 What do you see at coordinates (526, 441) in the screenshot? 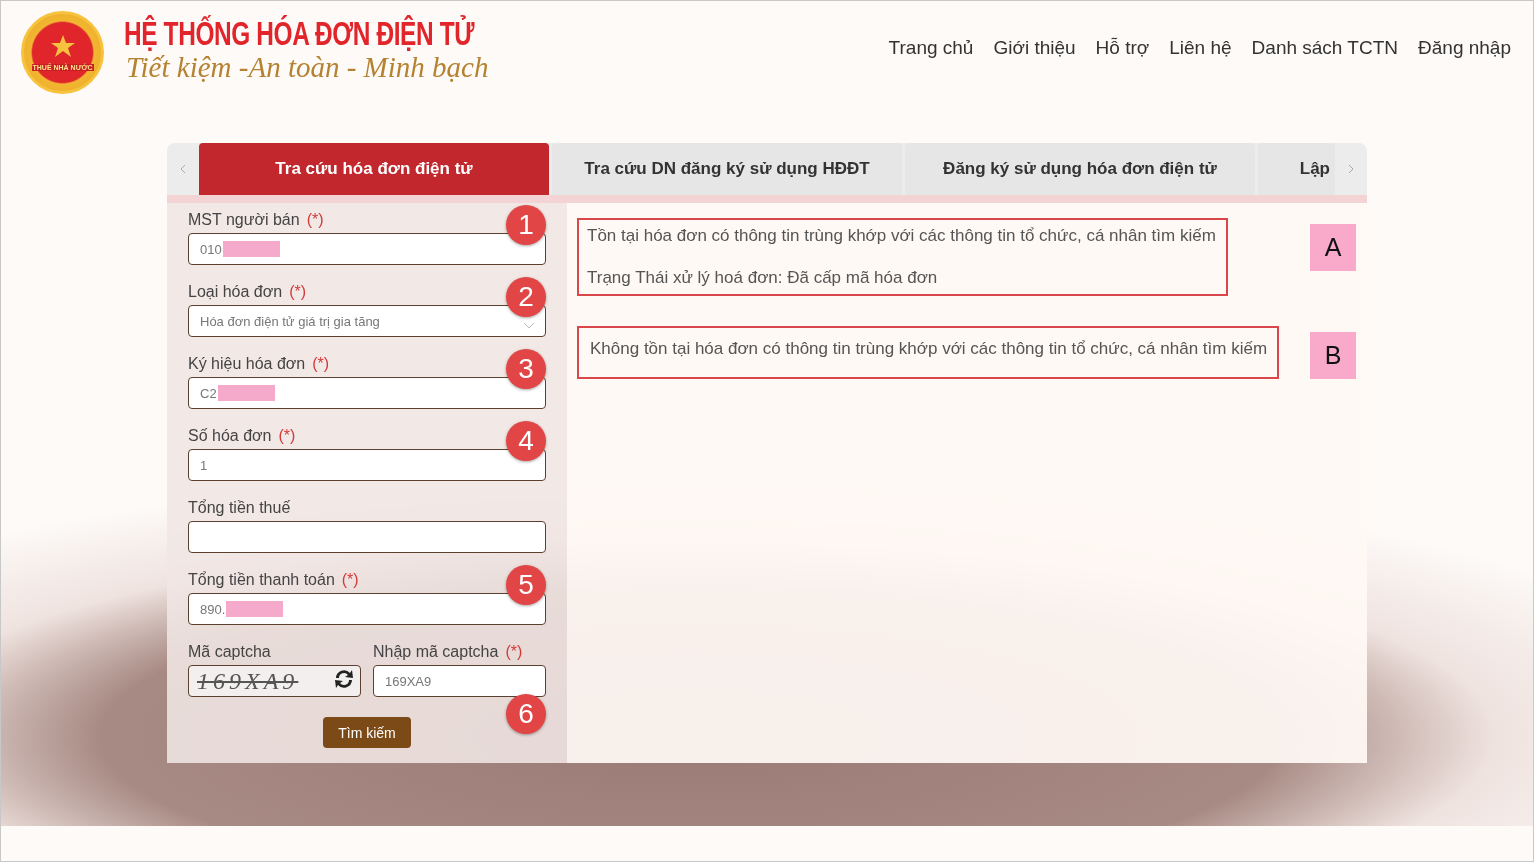
I see `callout-number: 4` at bounding box center [526, 441].